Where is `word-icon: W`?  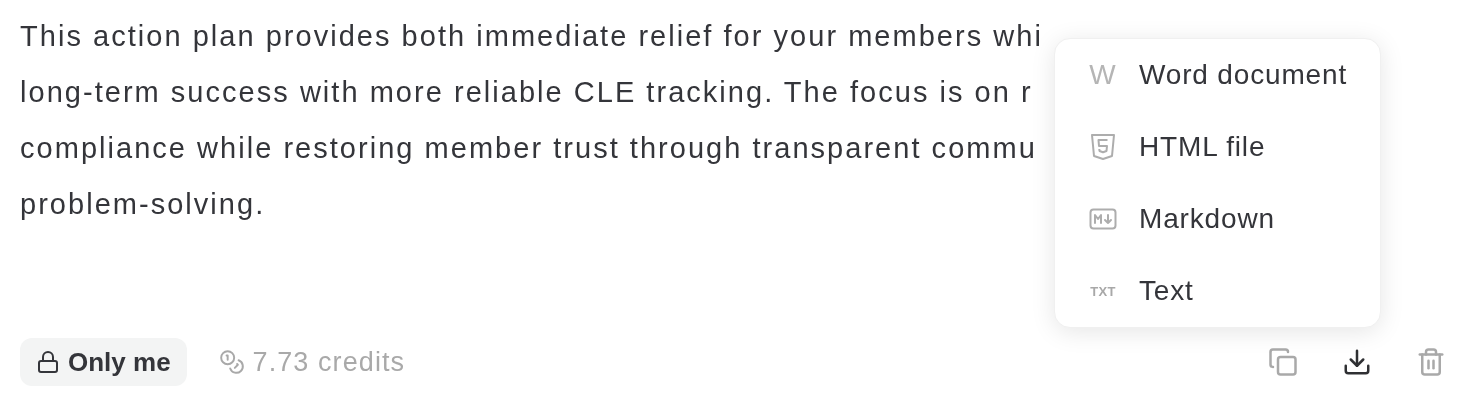
word-icon: W is located at coordinates (1103, 75).